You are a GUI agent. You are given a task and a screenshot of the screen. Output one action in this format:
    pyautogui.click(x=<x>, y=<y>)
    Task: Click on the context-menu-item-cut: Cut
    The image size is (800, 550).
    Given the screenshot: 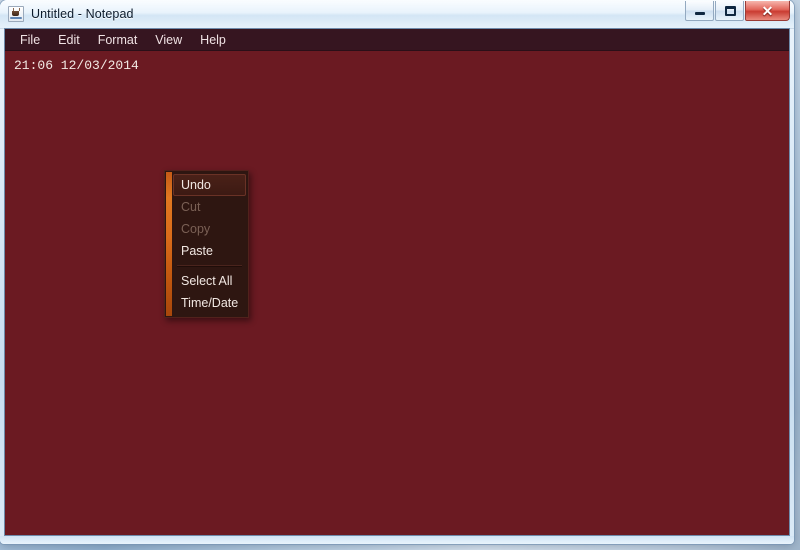 What is the action you would take?
    pyautogui.click(x=191, y=207)
    